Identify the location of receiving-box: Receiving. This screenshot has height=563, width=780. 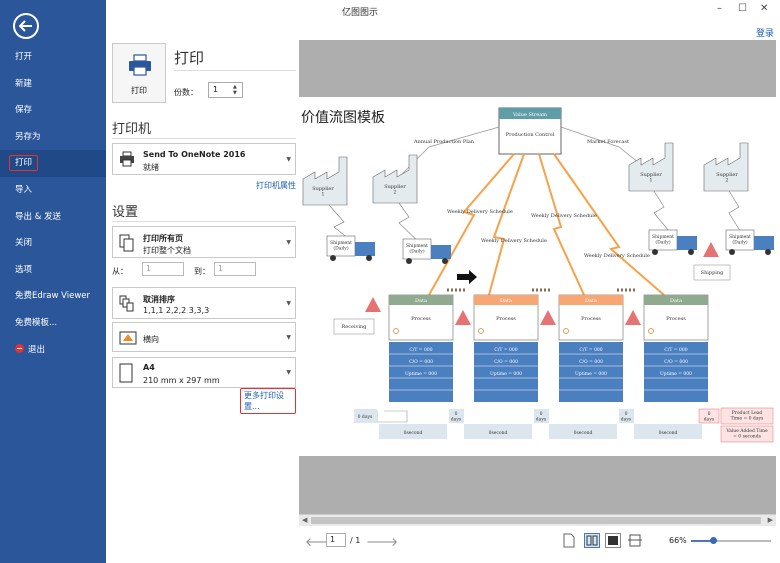
(354, 326).